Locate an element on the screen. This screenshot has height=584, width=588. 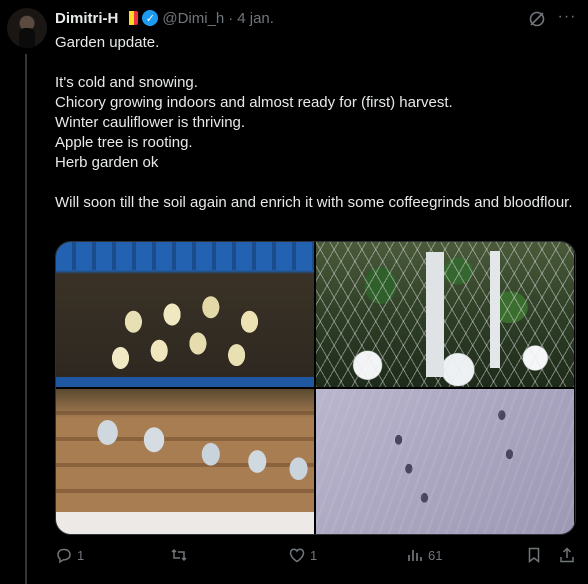
reply-button: 1 is located at coordinates (69, 555).